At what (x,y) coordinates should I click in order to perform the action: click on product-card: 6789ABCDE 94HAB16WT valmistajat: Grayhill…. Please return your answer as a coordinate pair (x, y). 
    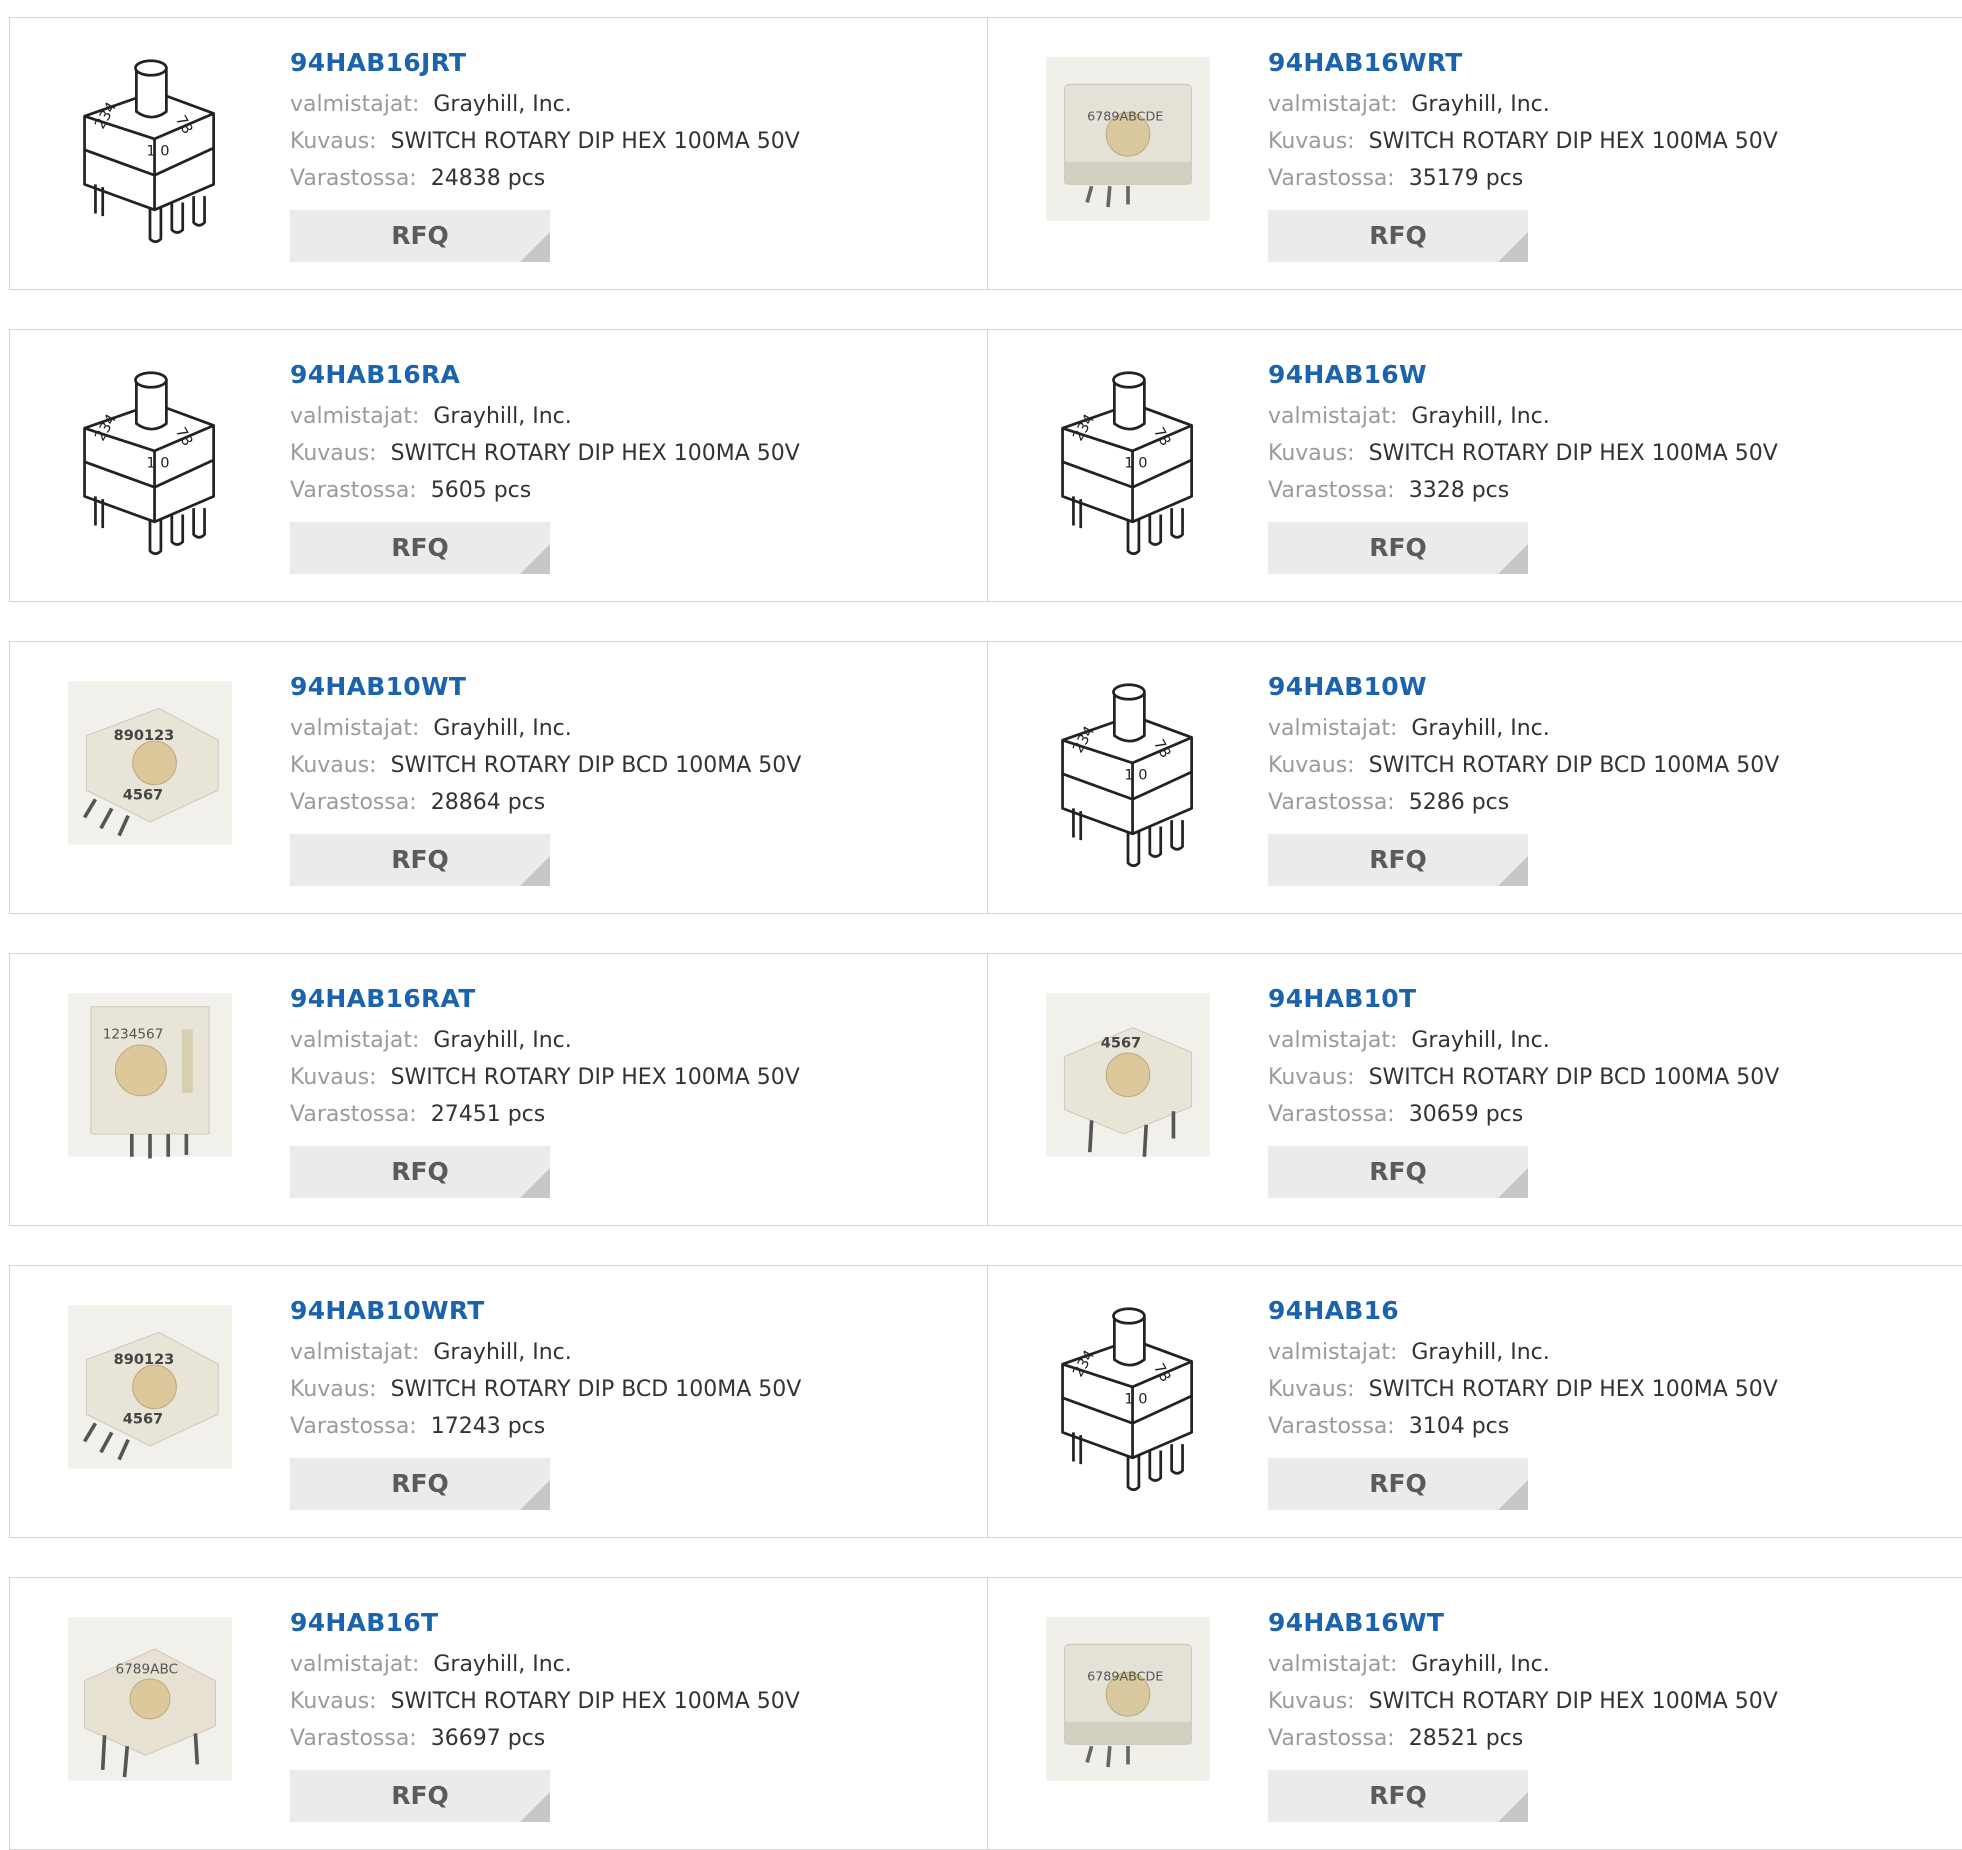
    Looking at the image, I should click on (1475, 1713).